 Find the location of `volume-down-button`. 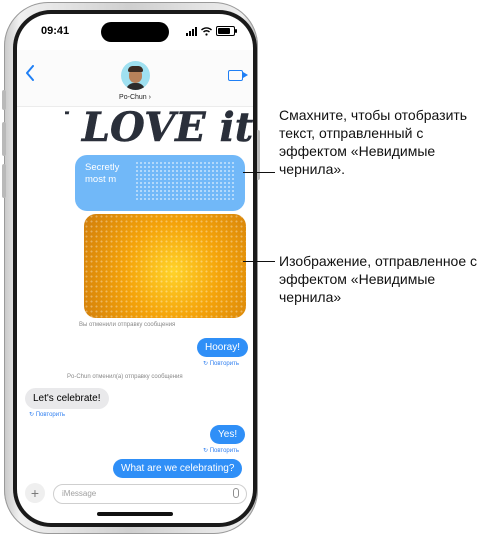

volume-down-button is located at coordinates (4, 181).